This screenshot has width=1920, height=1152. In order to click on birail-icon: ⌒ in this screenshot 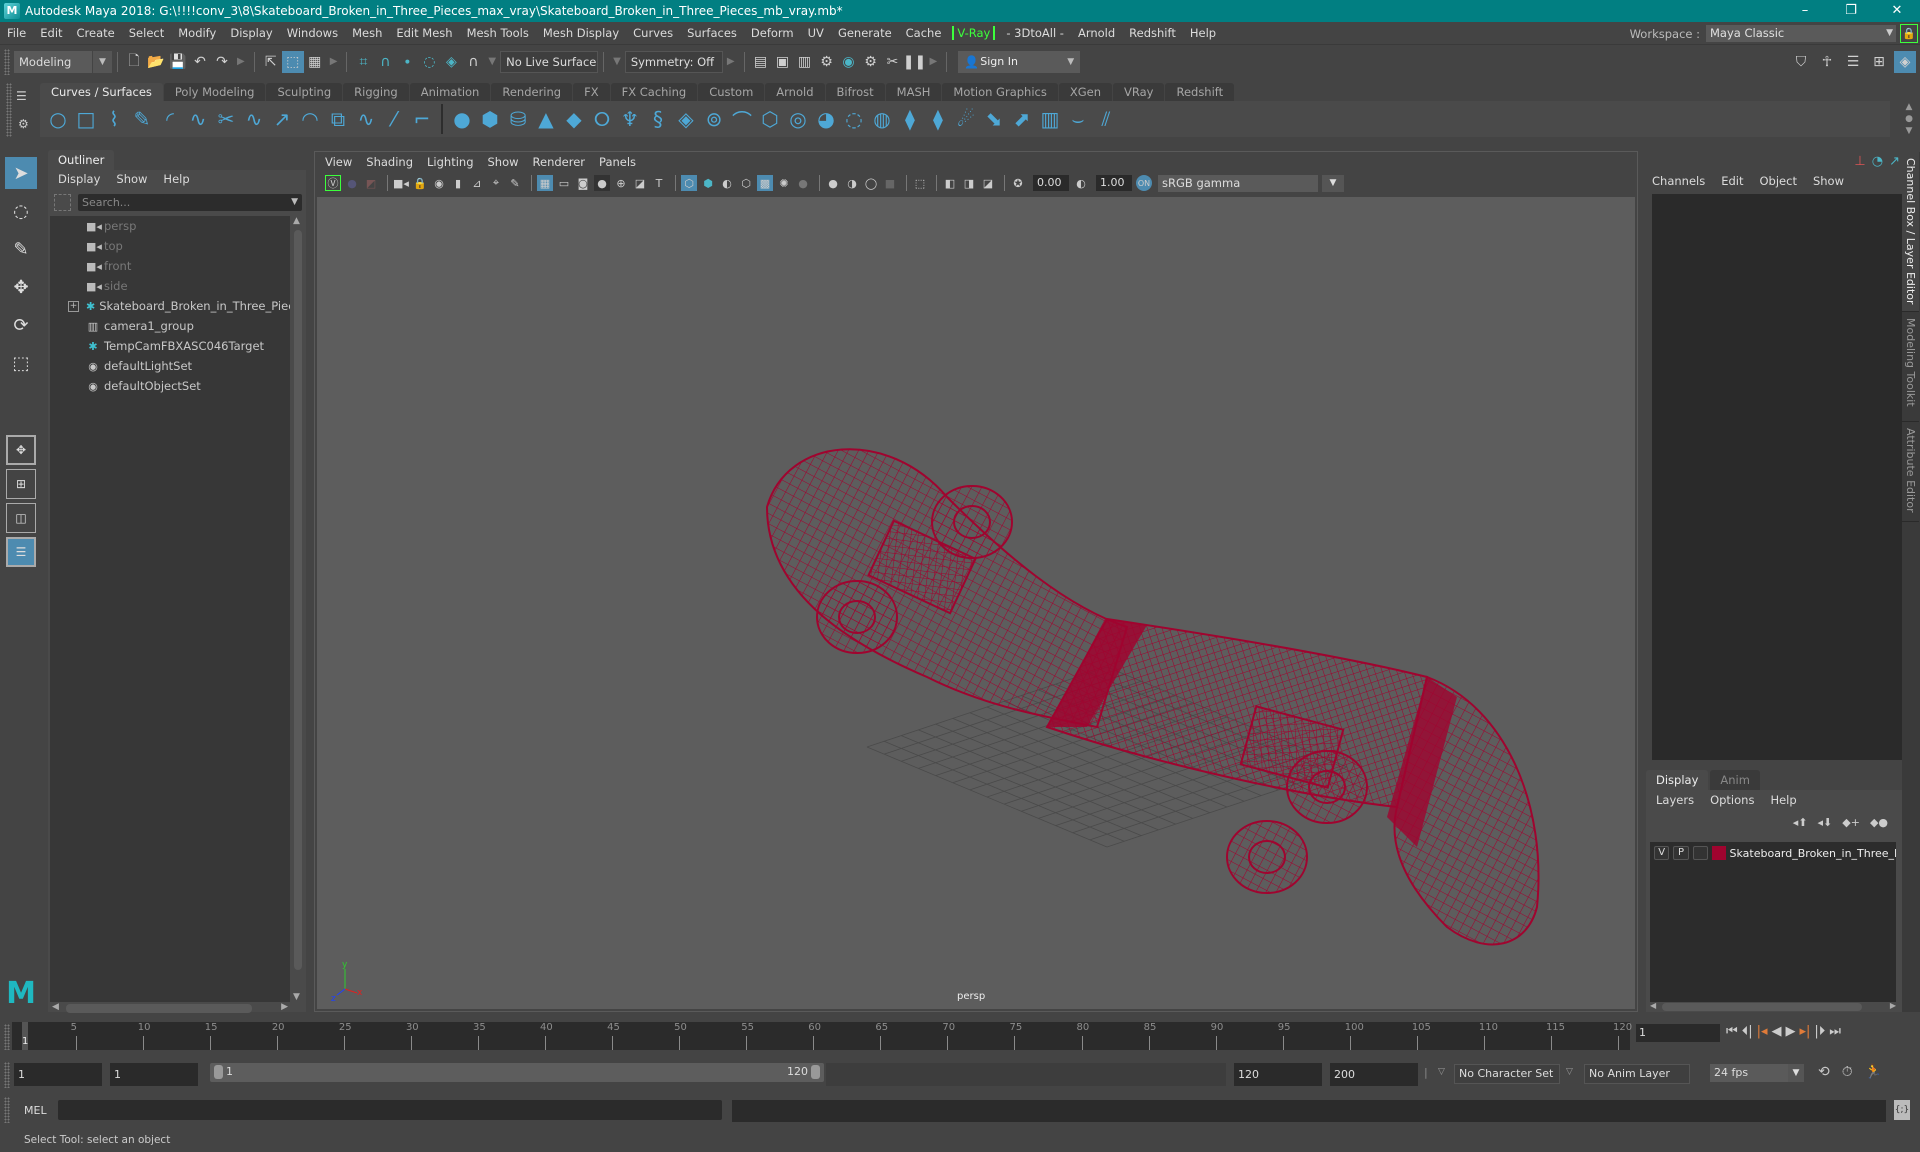, I will do `click(742, 119)`.